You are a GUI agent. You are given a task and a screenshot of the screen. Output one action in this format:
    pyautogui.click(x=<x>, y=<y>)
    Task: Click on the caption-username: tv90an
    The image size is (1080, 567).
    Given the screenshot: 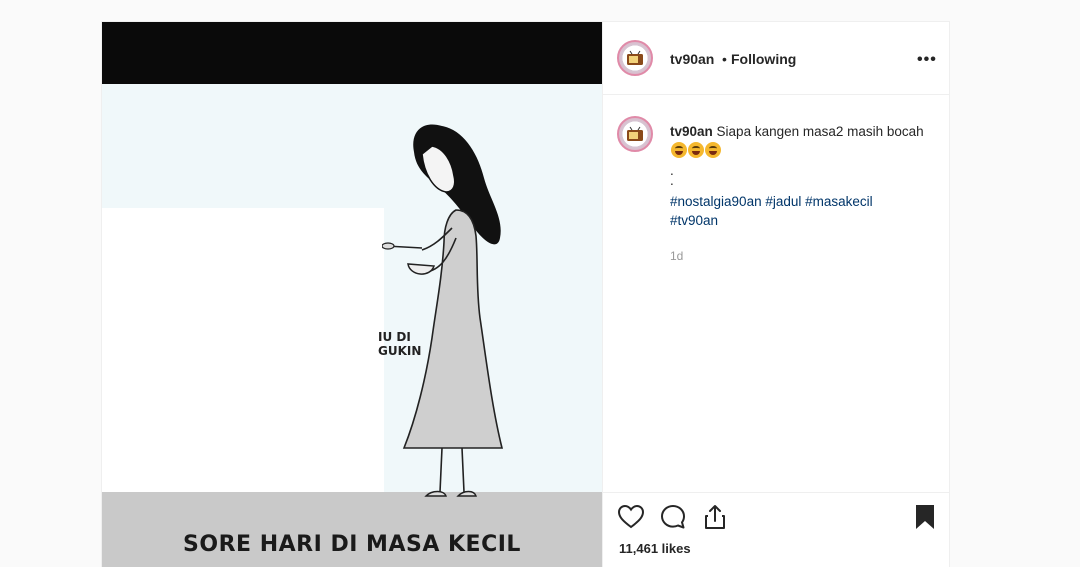 What is the action you would take?
    pyautogui.click(x=691, y=131)
    